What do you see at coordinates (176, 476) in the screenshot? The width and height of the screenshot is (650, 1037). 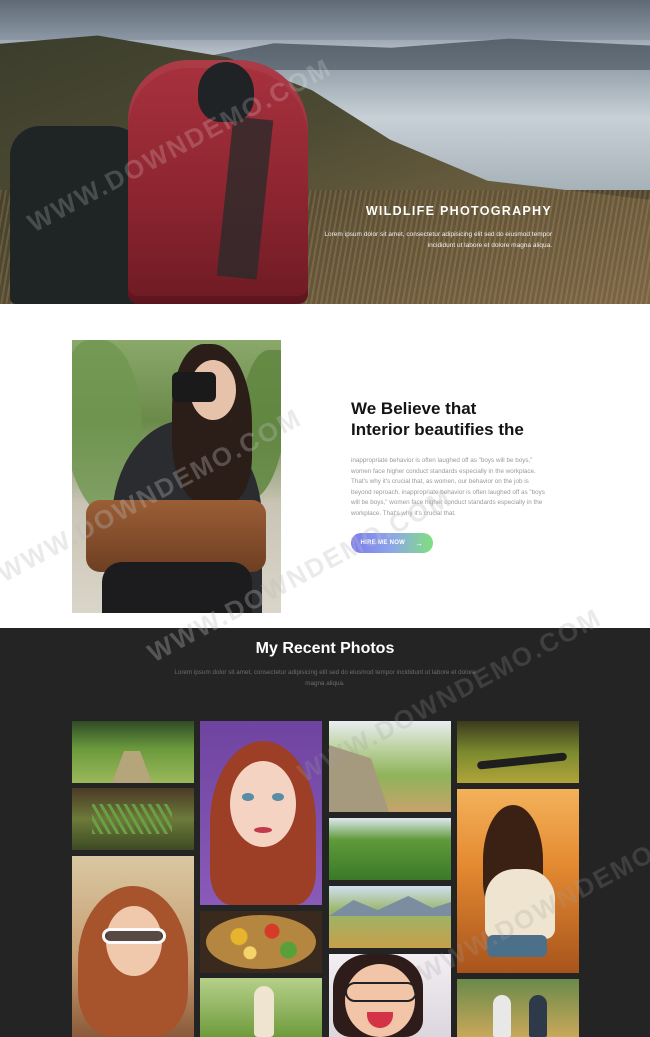 I see `about-photo` at bounding box center [176, 476].